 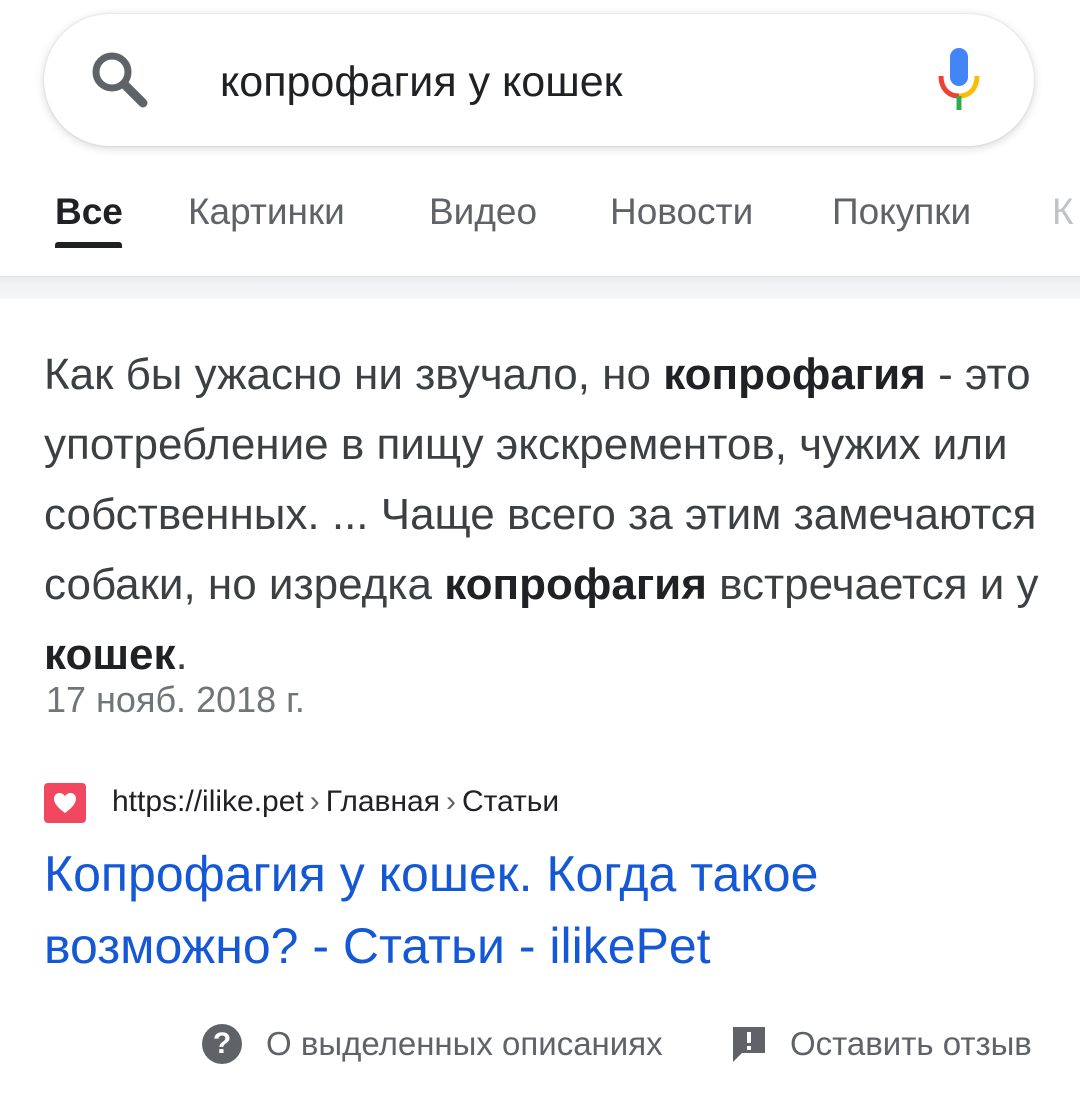 I want to click on search-input: копрофагия у кошек, so click(x=421, y=82).